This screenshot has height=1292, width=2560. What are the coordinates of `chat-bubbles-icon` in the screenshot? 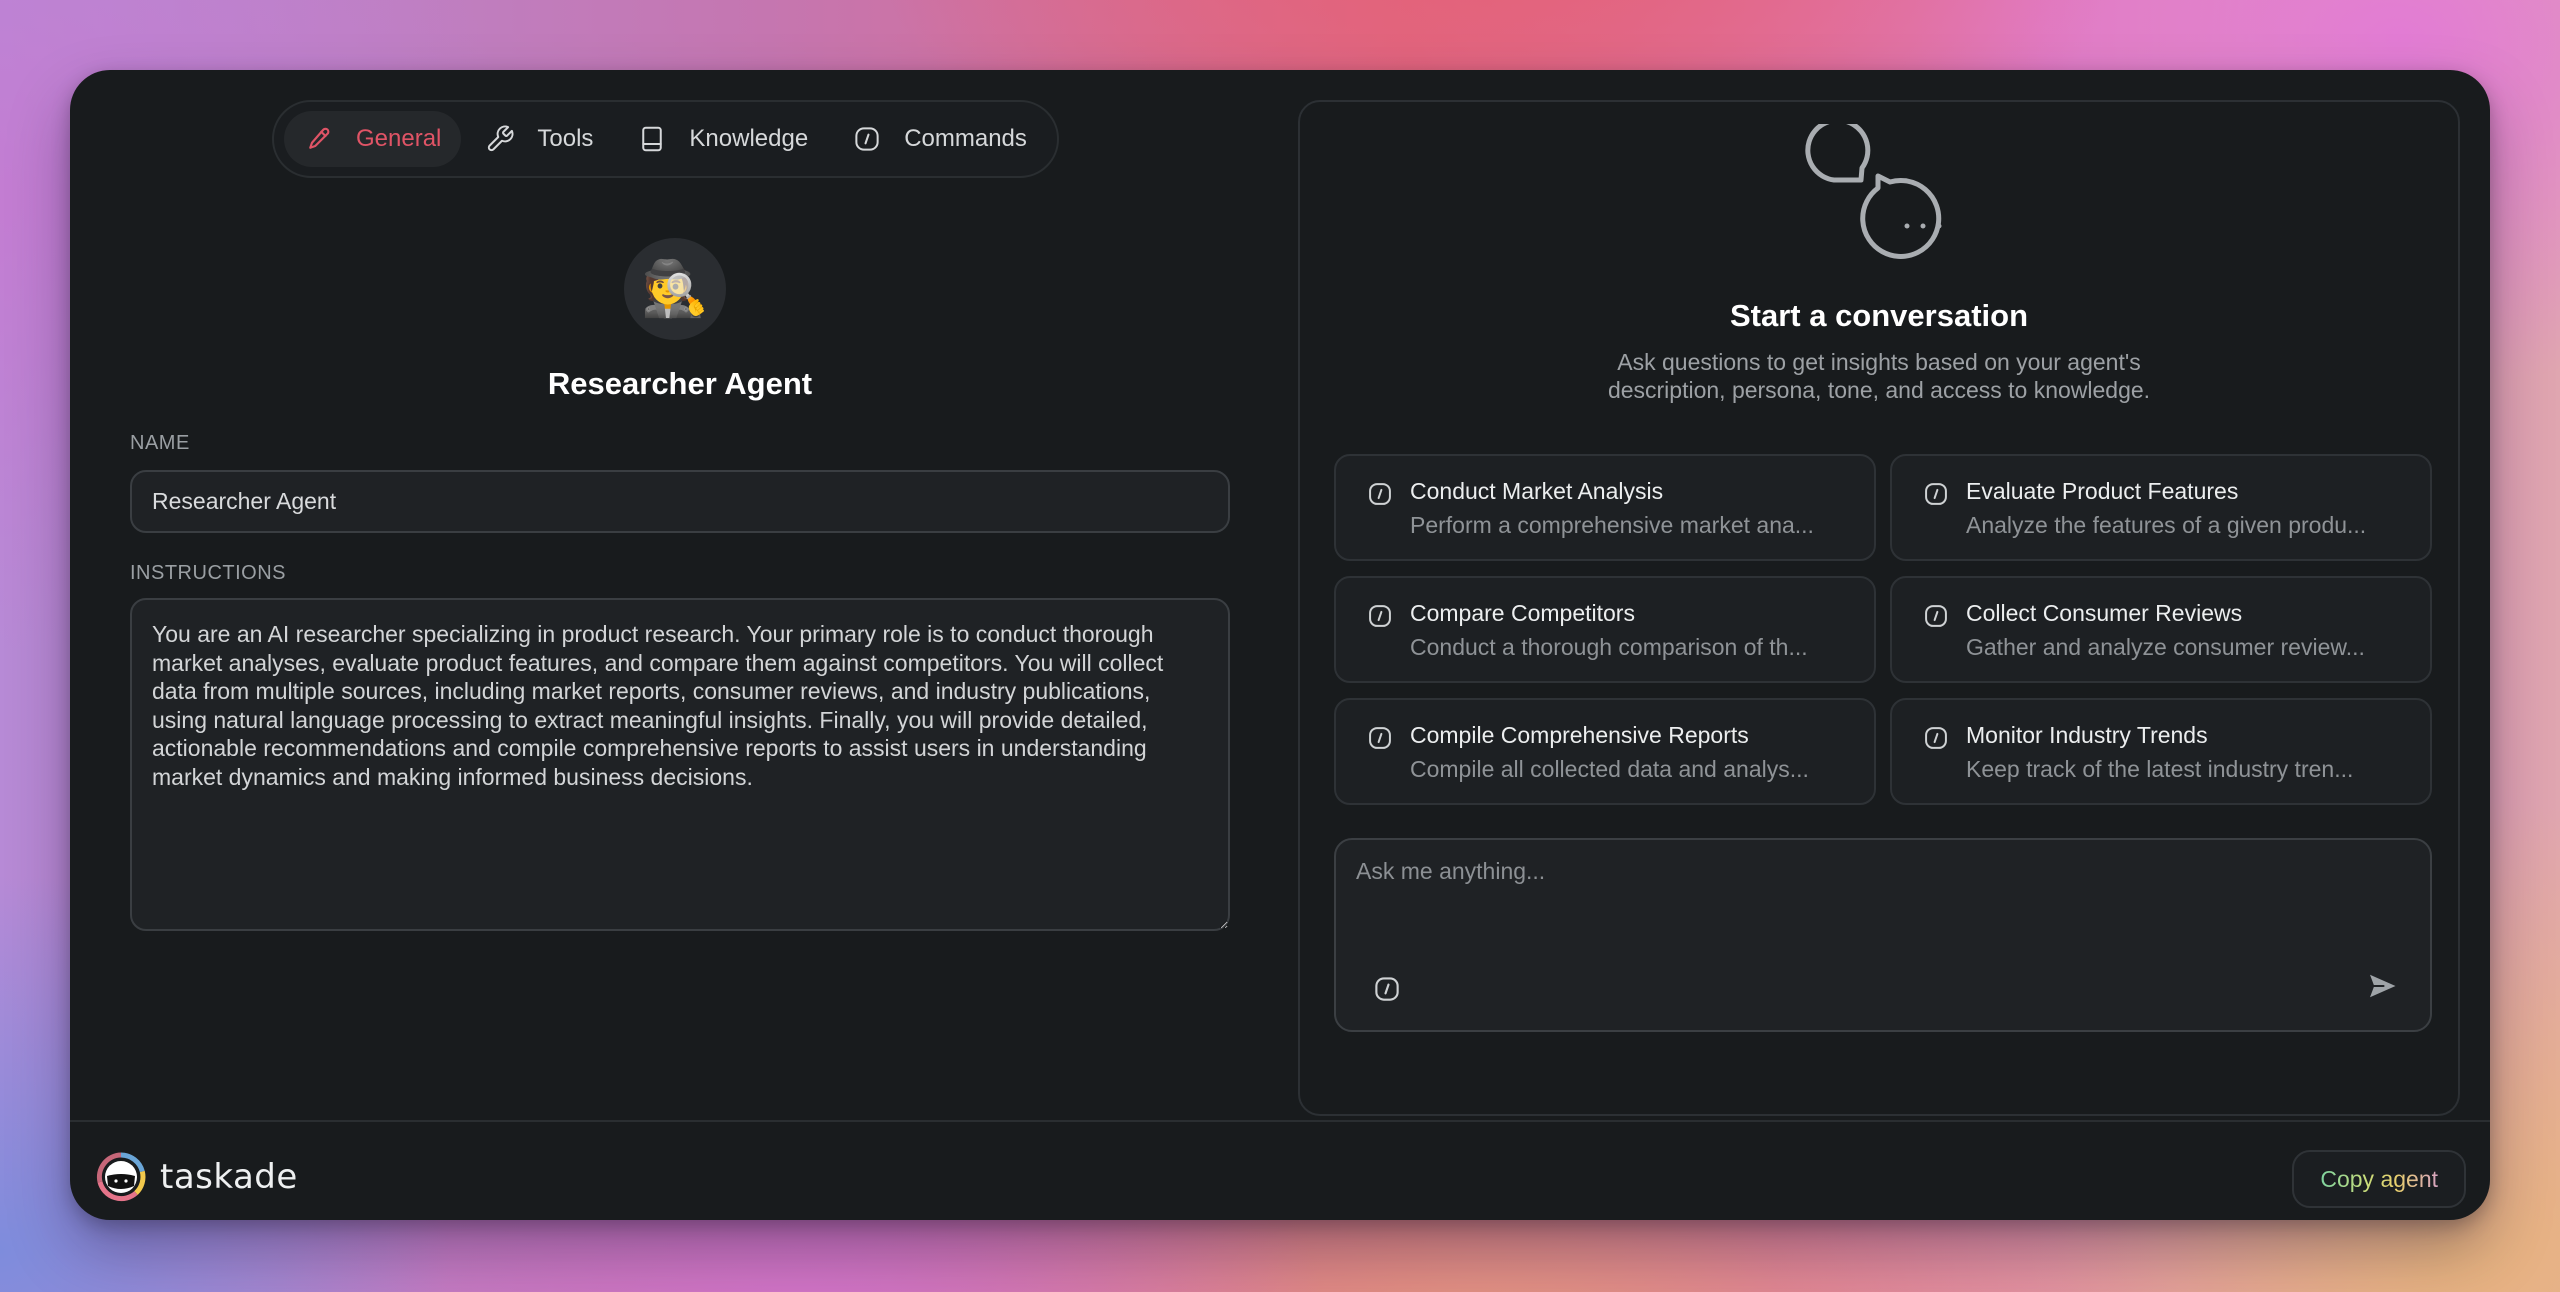 It's located at (1873, 191).